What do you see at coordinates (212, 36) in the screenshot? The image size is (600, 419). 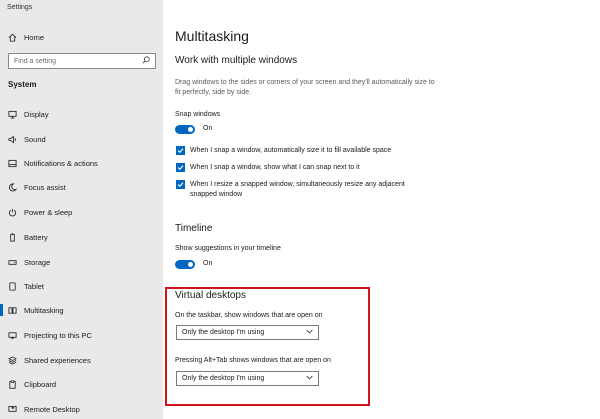 I see `page-title: Multitasking` at bounding box center [212, 36].